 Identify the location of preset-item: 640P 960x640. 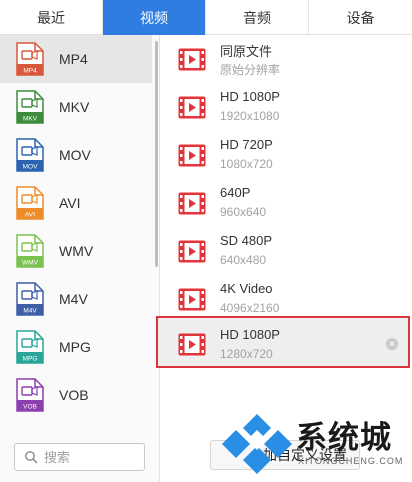
(286, 204).